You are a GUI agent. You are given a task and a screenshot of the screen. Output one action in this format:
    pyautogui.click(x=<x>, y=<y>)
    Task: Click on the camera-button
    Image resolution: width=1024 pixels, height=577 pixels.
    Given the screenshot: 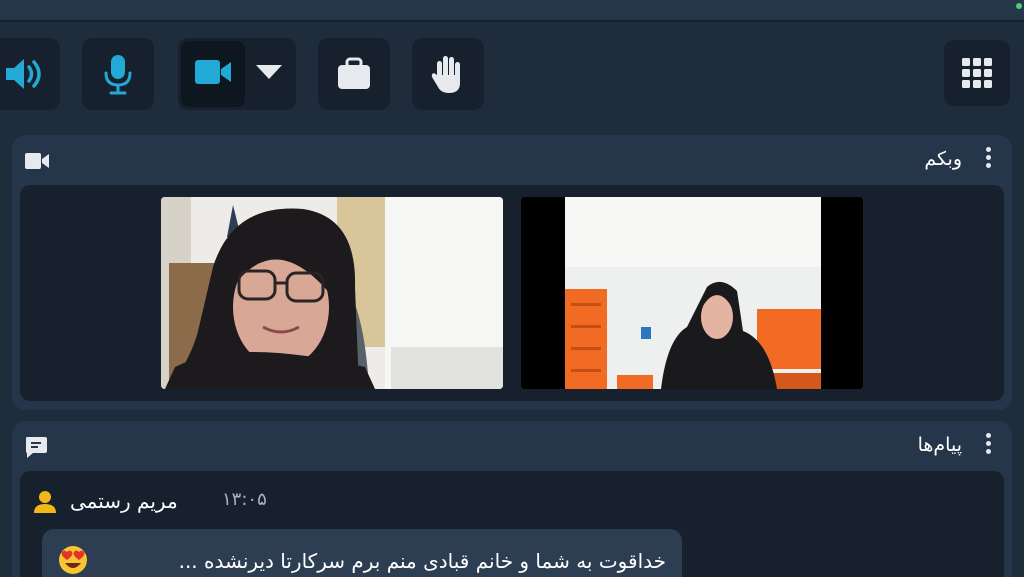 What is the action you would take?
    pyautogui.click(x=213, y=74)
    